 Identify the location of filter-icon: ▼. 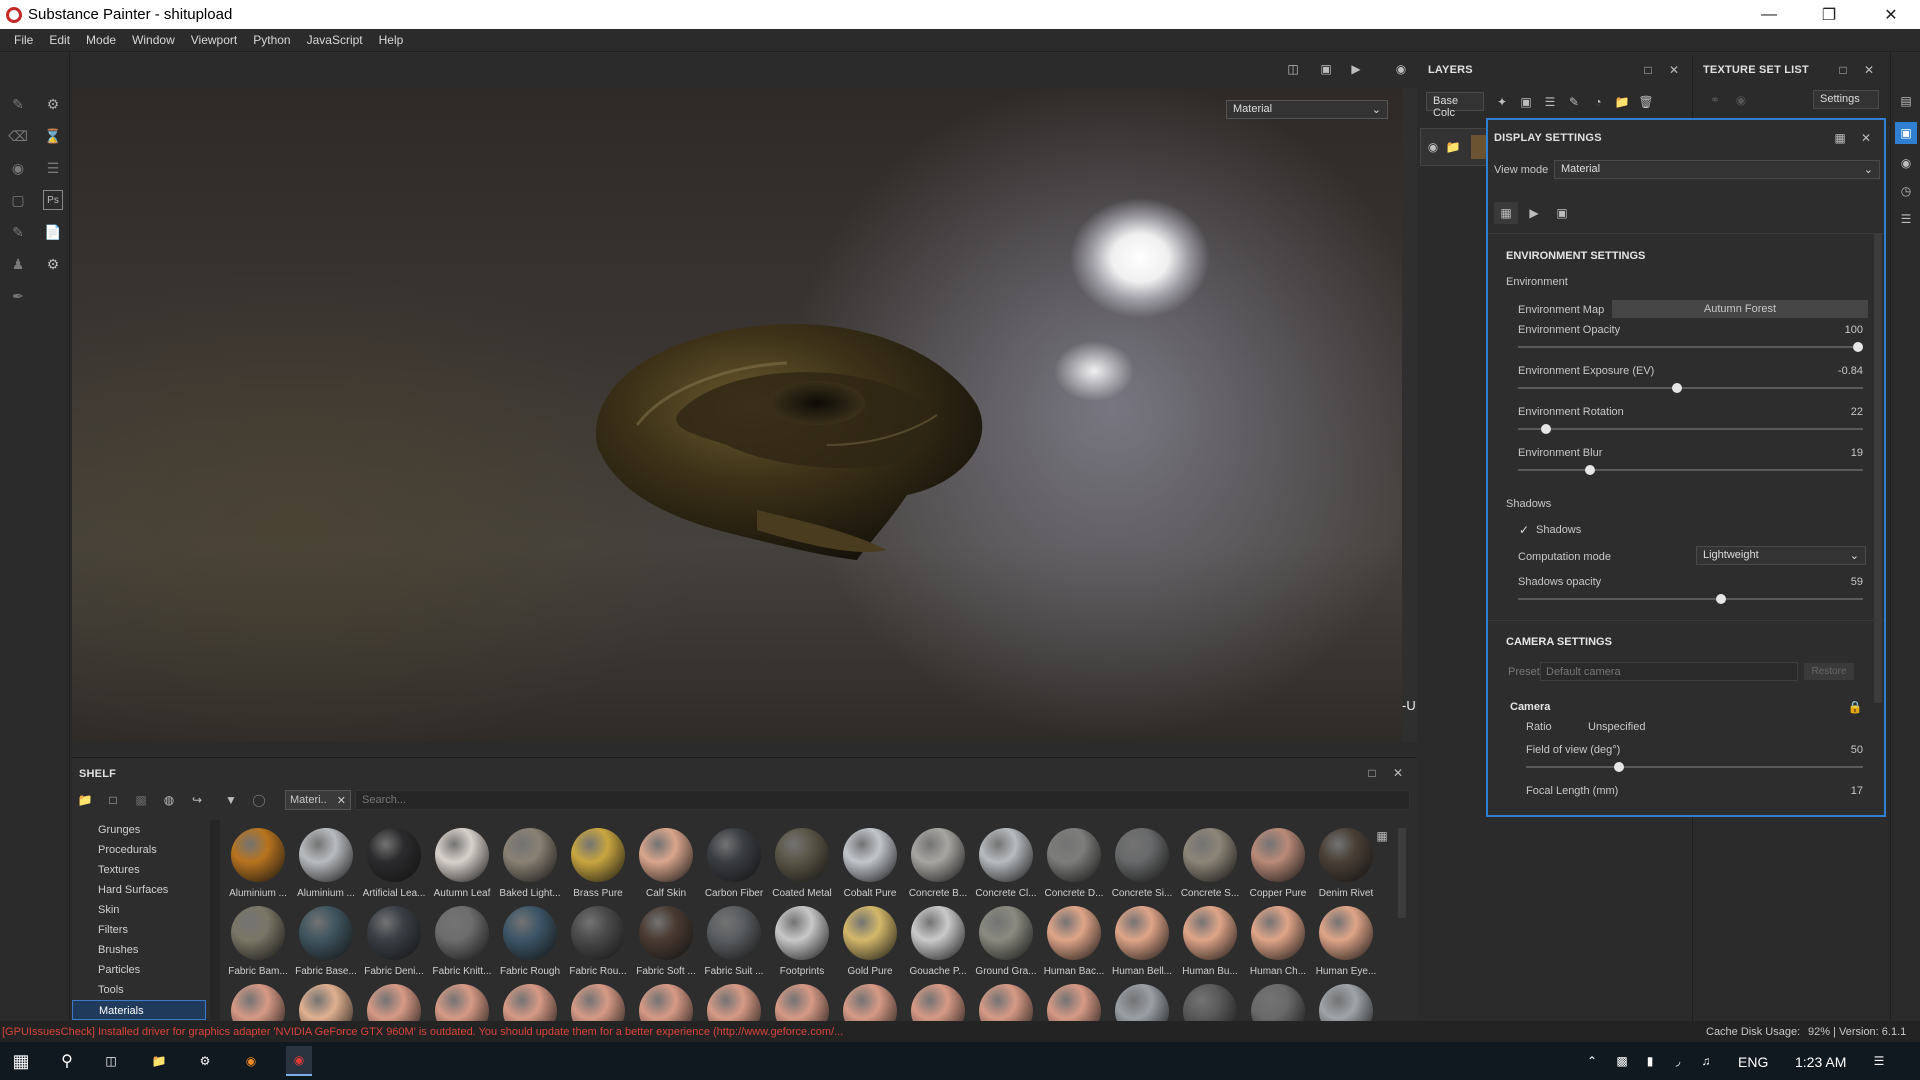
(231, 800).